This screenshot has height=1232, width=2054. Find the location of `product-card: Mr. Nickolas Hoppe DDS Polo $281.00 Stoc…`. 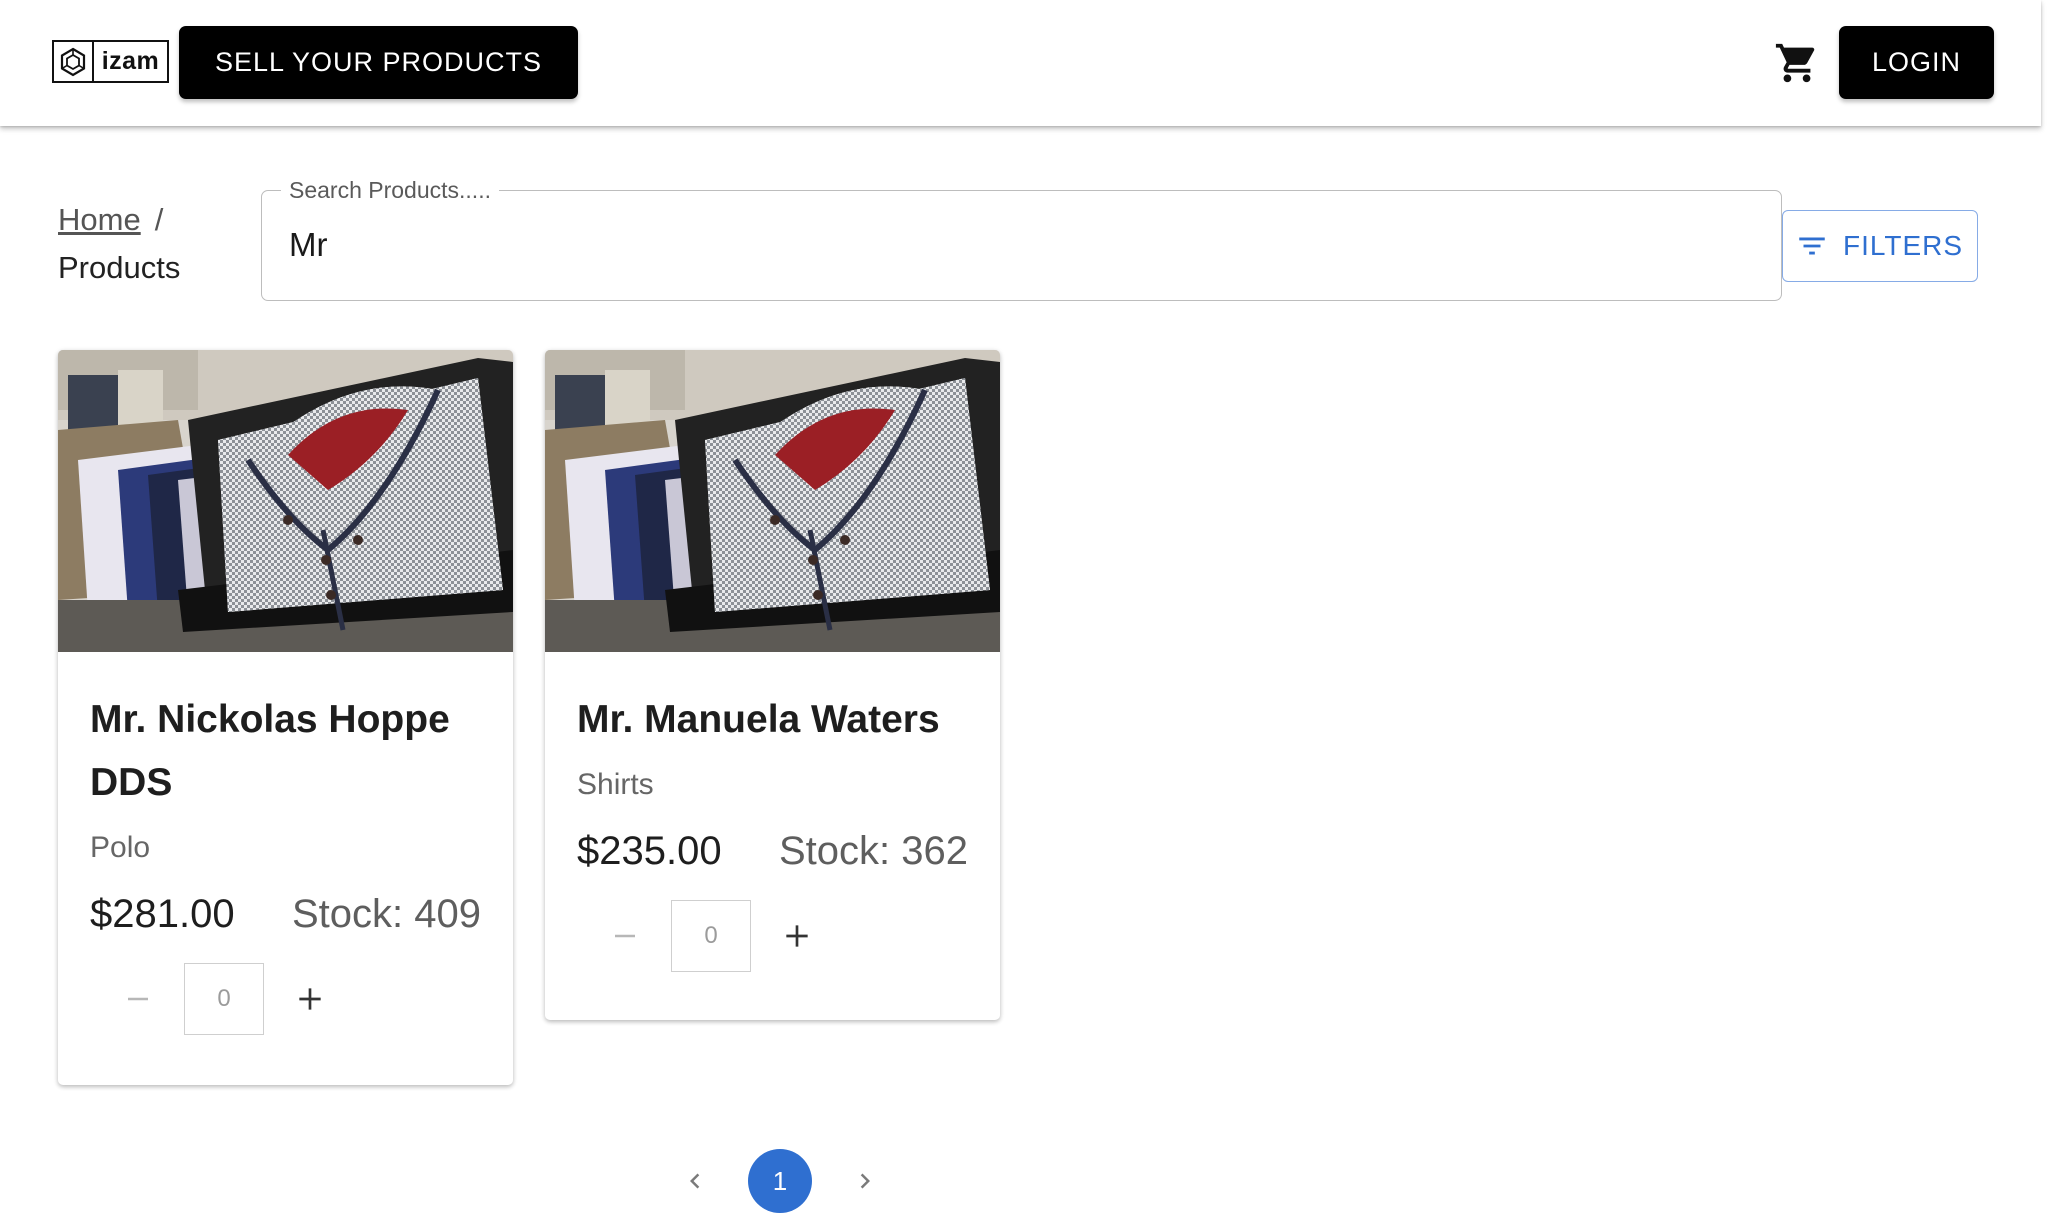

product-card: Mr. Nickolas Hoppe DDS Polo $281.00 Stoc… is located at coordinates (285, 717).